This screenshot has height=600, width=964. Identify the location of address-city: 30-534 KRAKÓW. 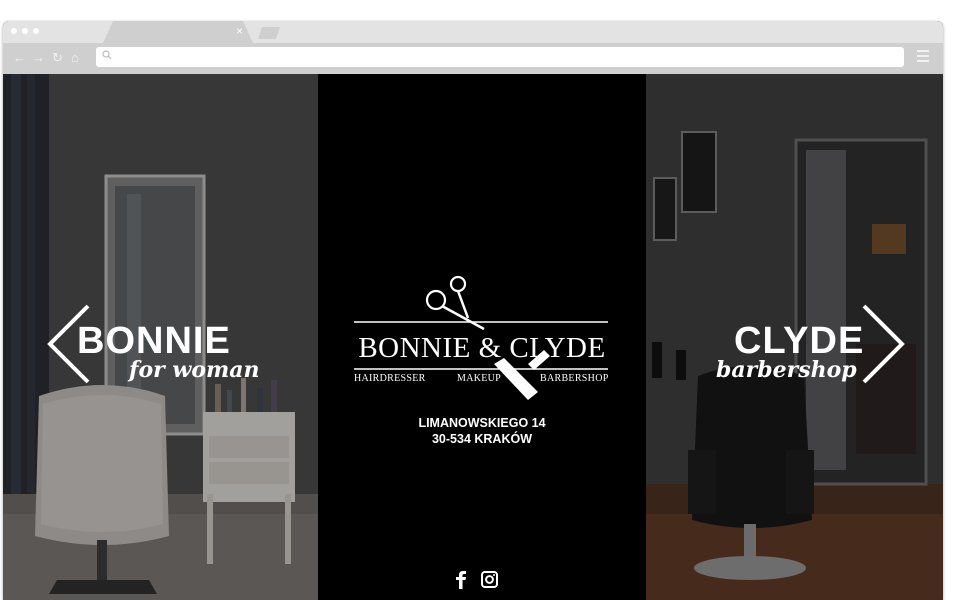
(482, 439).